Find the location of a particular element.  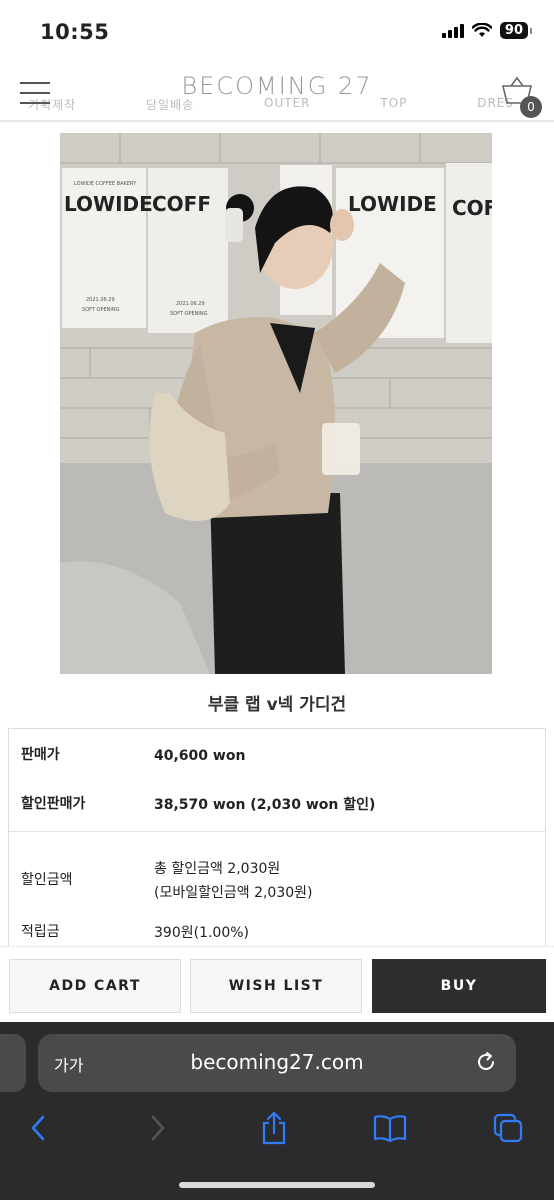

share-button is located at coordinates (274, 1128).